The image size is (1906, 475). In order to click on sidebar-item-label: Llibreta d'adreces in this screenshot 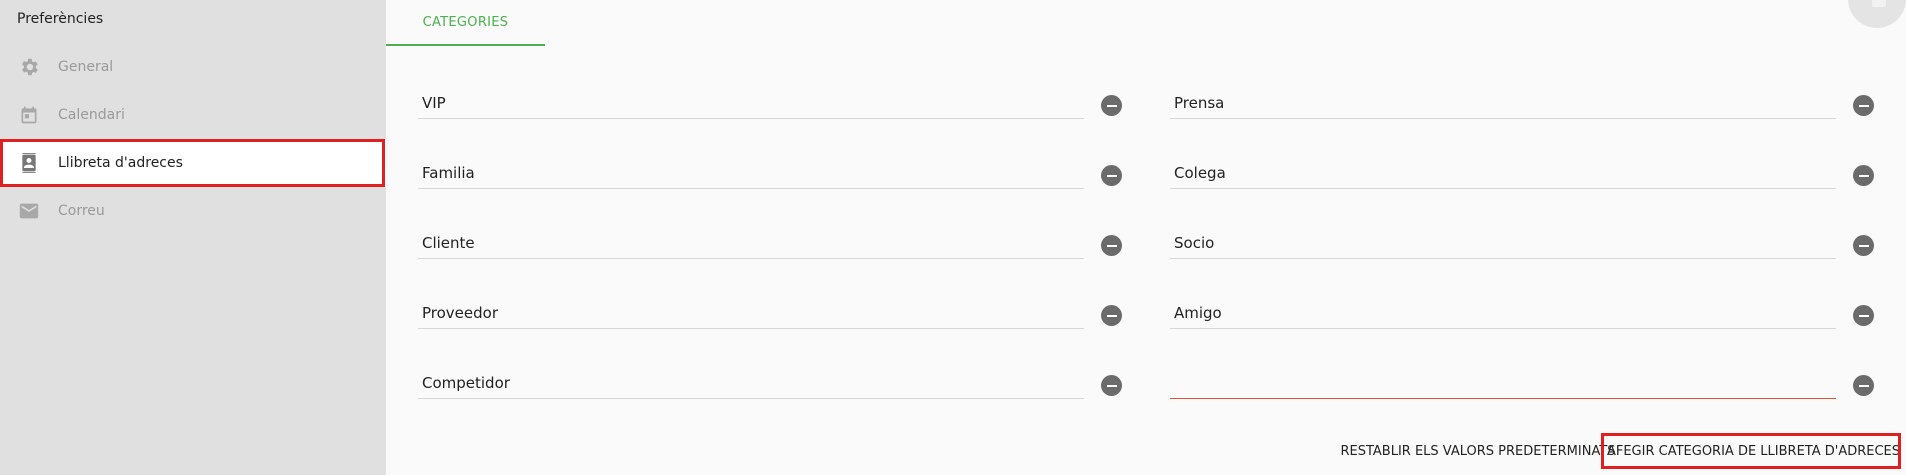, I will do `click(120, 163)`.